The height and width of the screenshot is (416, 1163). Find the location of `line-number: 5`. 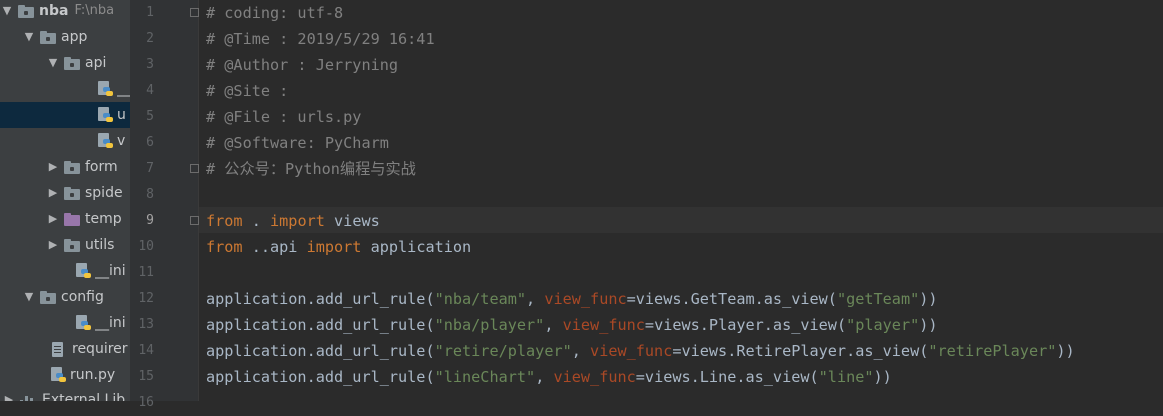

line-number: 5 is located at coordinates (150, 116).